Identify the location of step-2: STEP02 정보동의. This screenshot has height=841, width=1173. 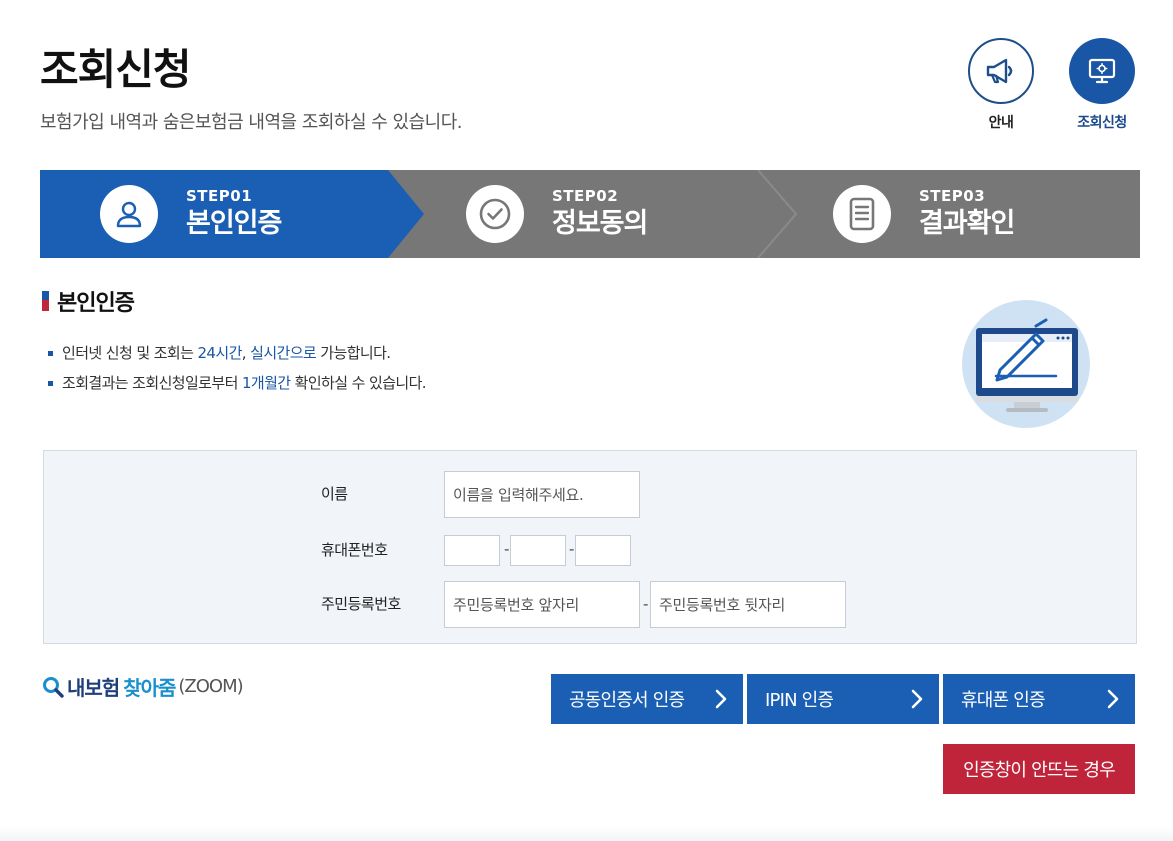
(557, 214).